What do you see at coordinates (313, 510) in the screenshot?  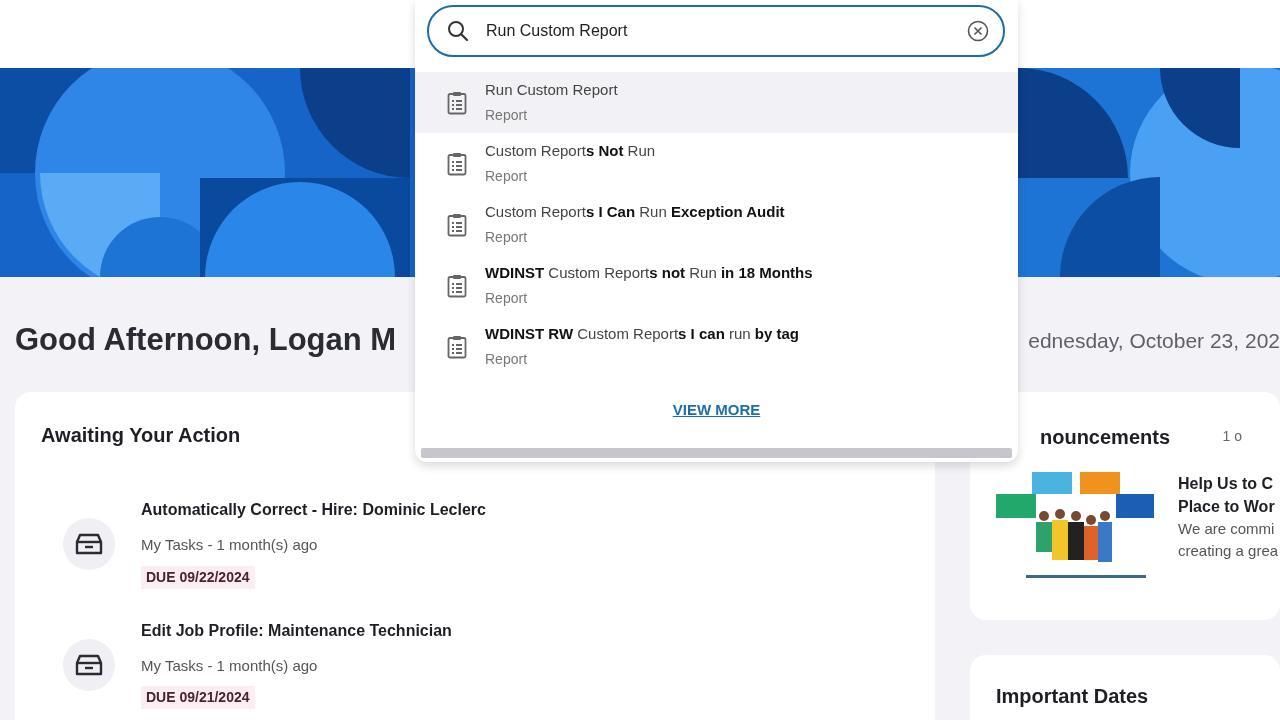 I see `task-title: Automatically Correct - Hire: Dominic Leclerc` at bounding box center [313, 510].